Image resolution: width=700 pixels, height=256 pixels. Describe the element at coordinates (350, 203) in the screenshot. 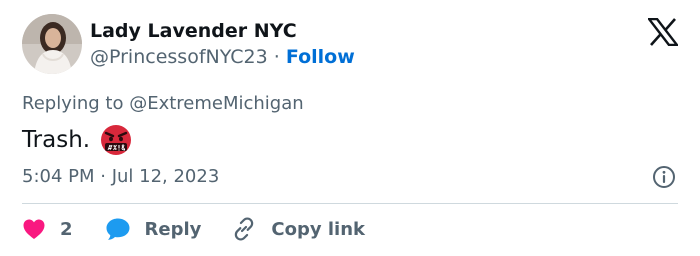

I see `divider` at that location.